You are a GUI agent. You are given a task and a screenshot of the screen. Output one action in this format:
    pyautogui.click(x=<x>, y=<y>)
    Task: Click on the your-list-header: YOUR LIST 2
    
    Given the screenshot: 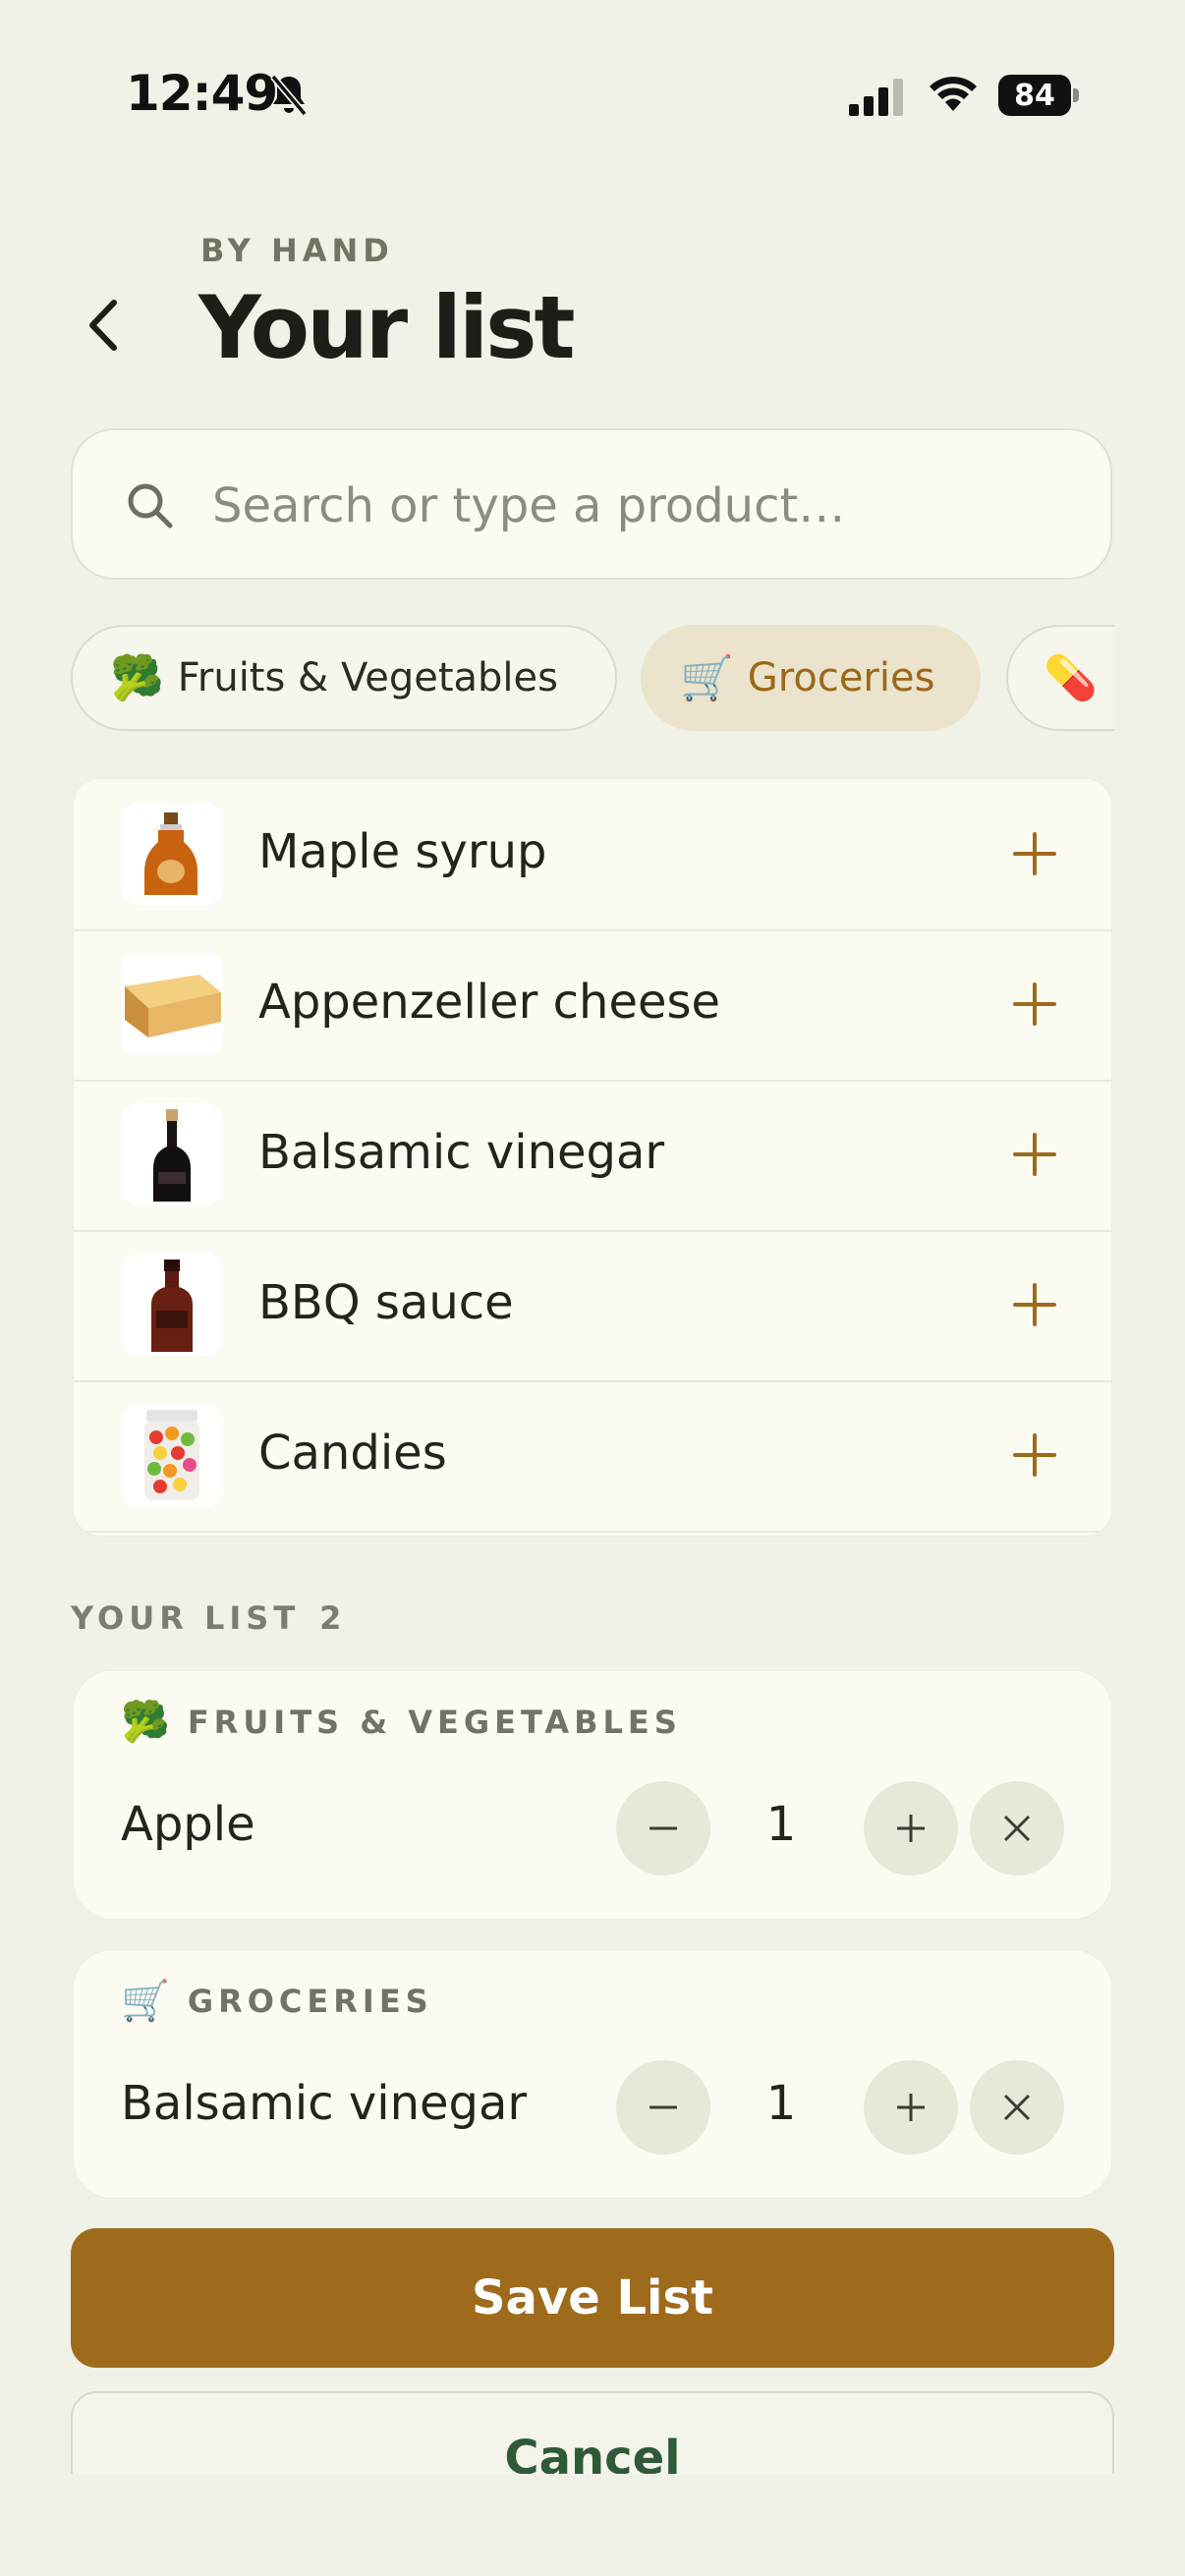 What is the action you would take?
    pyautogui.click(x=209, y=1618)
    